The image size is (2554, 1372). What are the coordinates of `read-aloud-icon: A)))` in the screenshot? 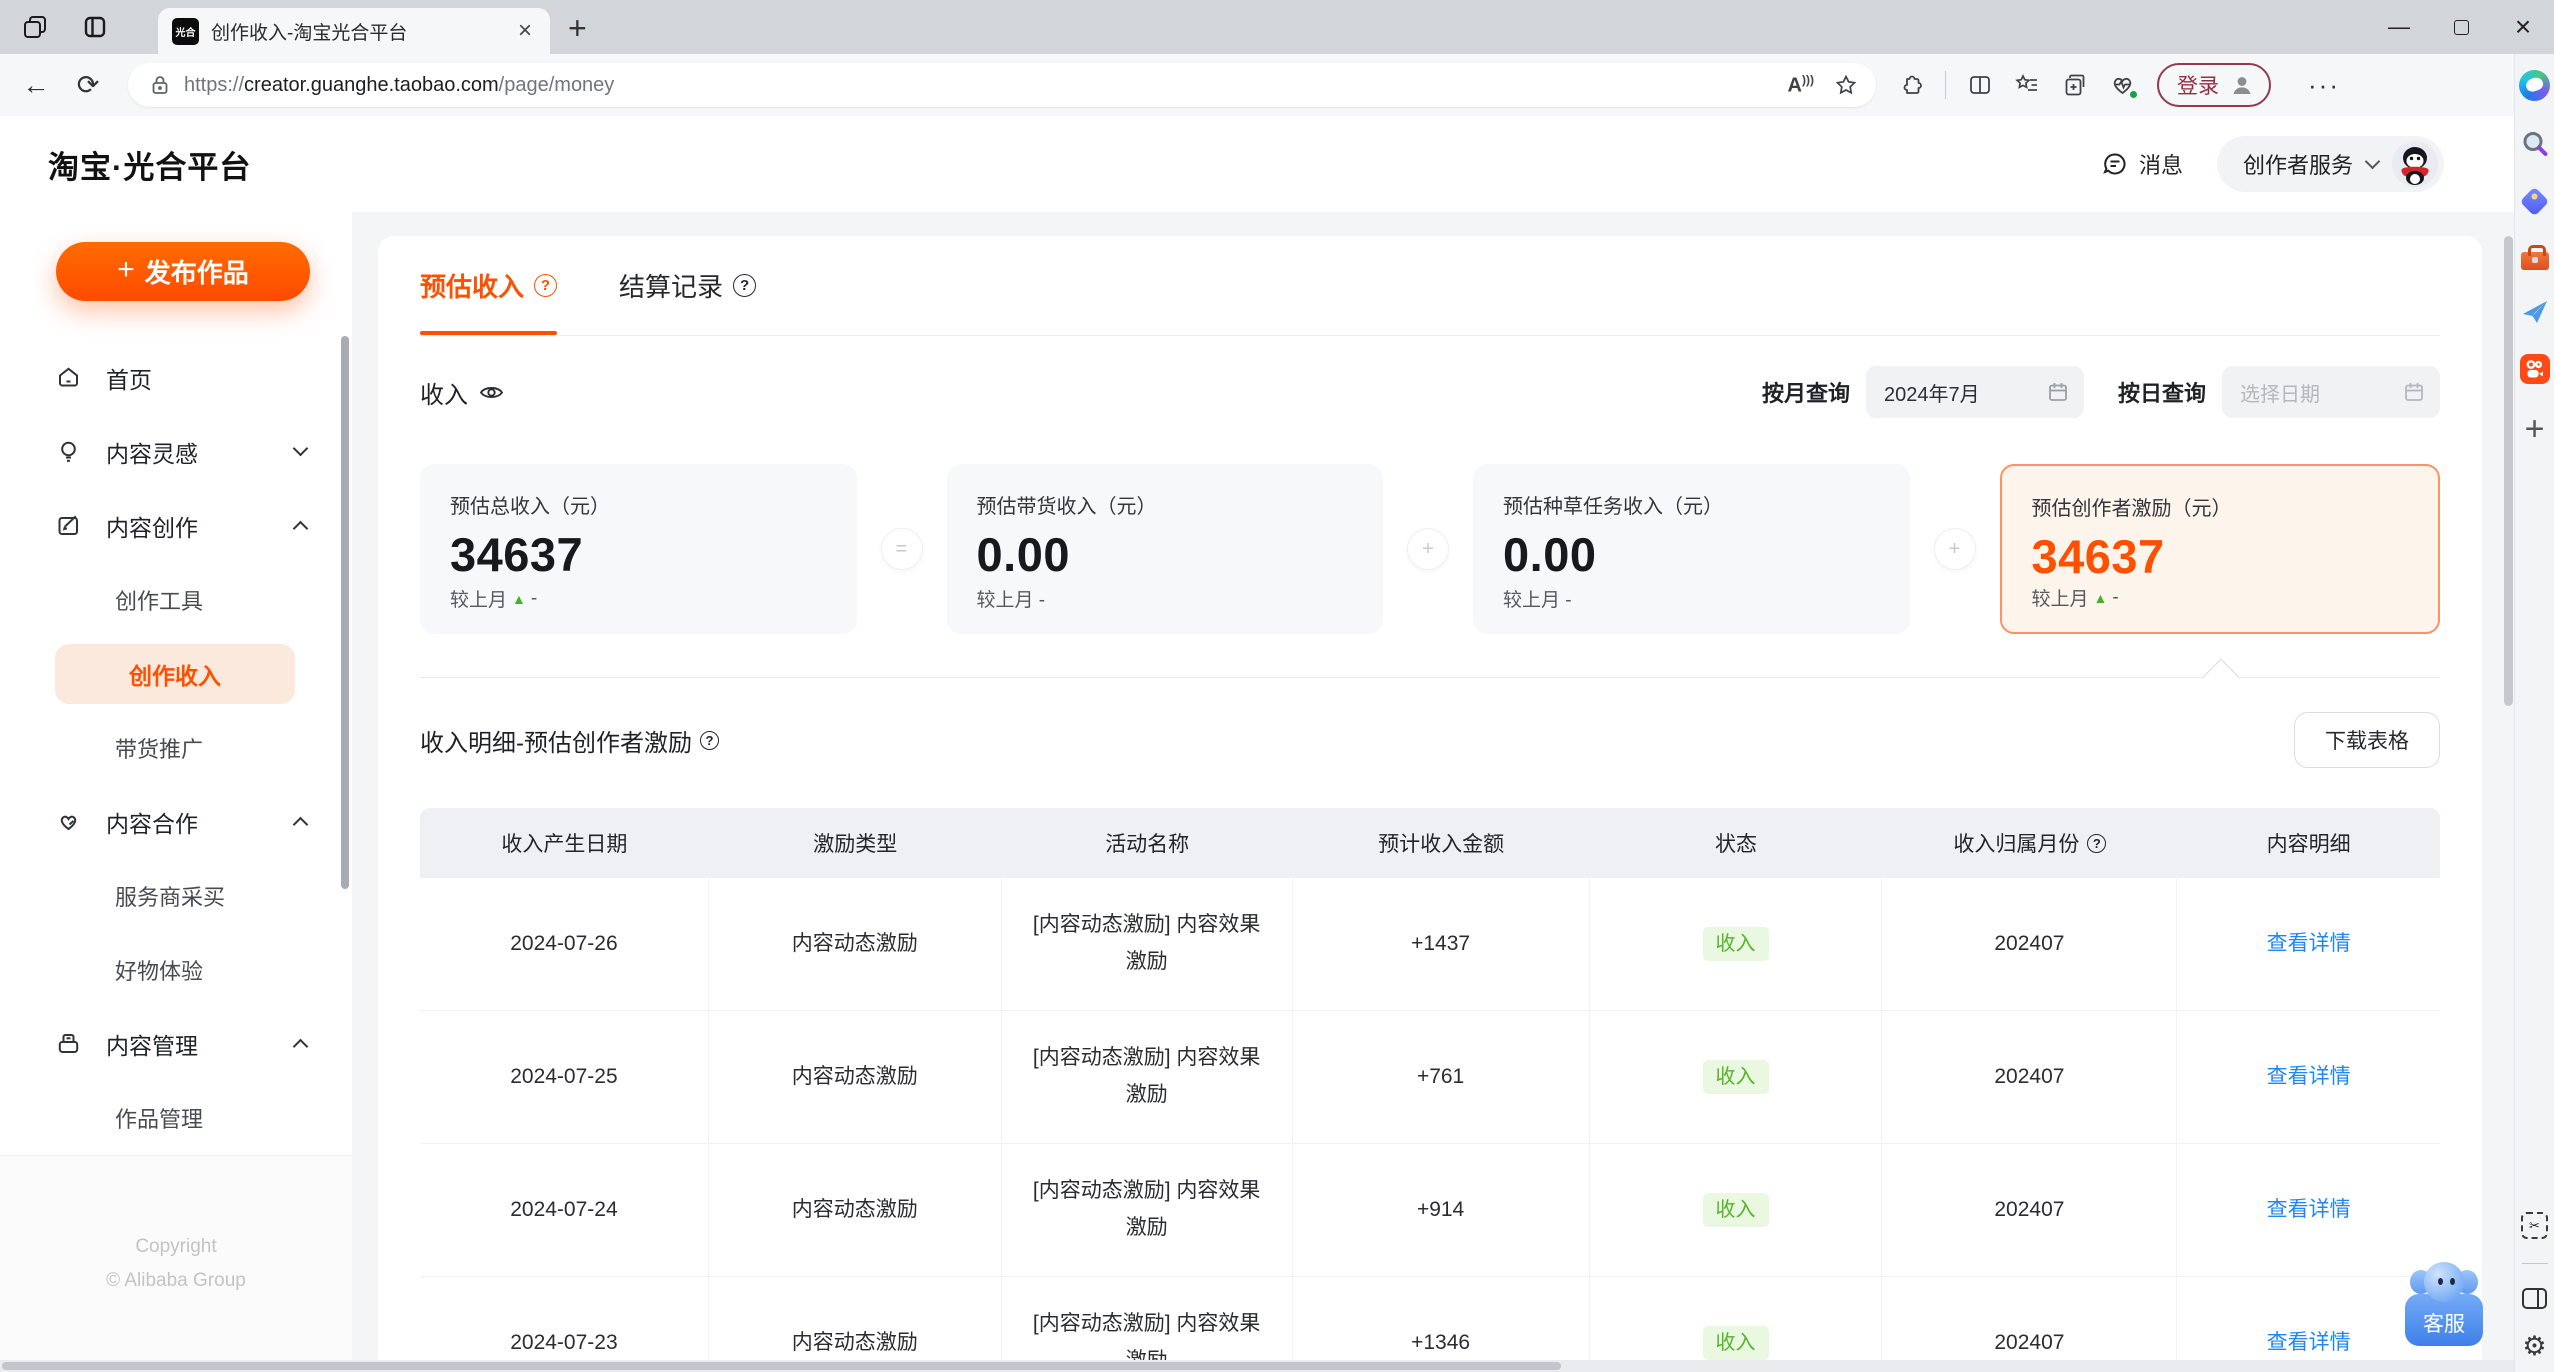 It's located at (1801, 85).